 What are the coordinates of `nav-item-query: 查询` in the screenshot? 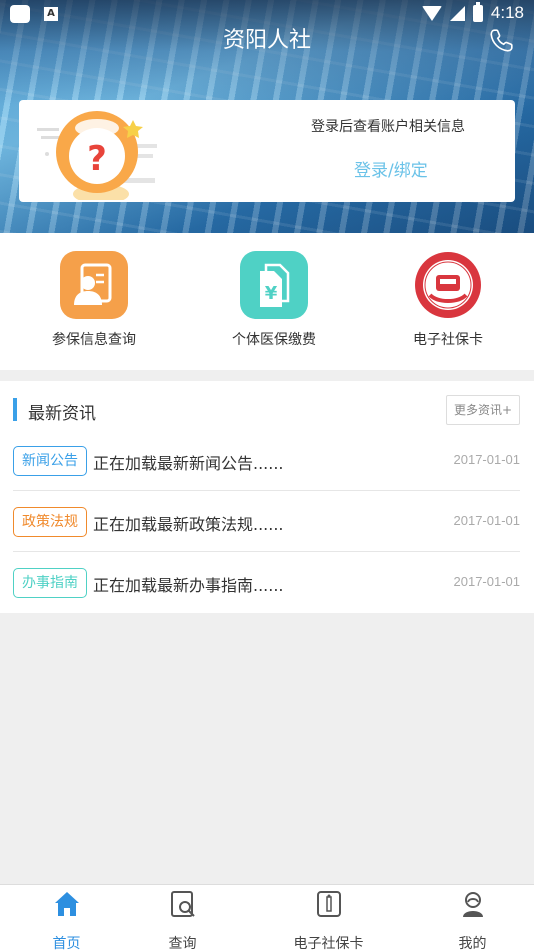 It's located at (182, 919).